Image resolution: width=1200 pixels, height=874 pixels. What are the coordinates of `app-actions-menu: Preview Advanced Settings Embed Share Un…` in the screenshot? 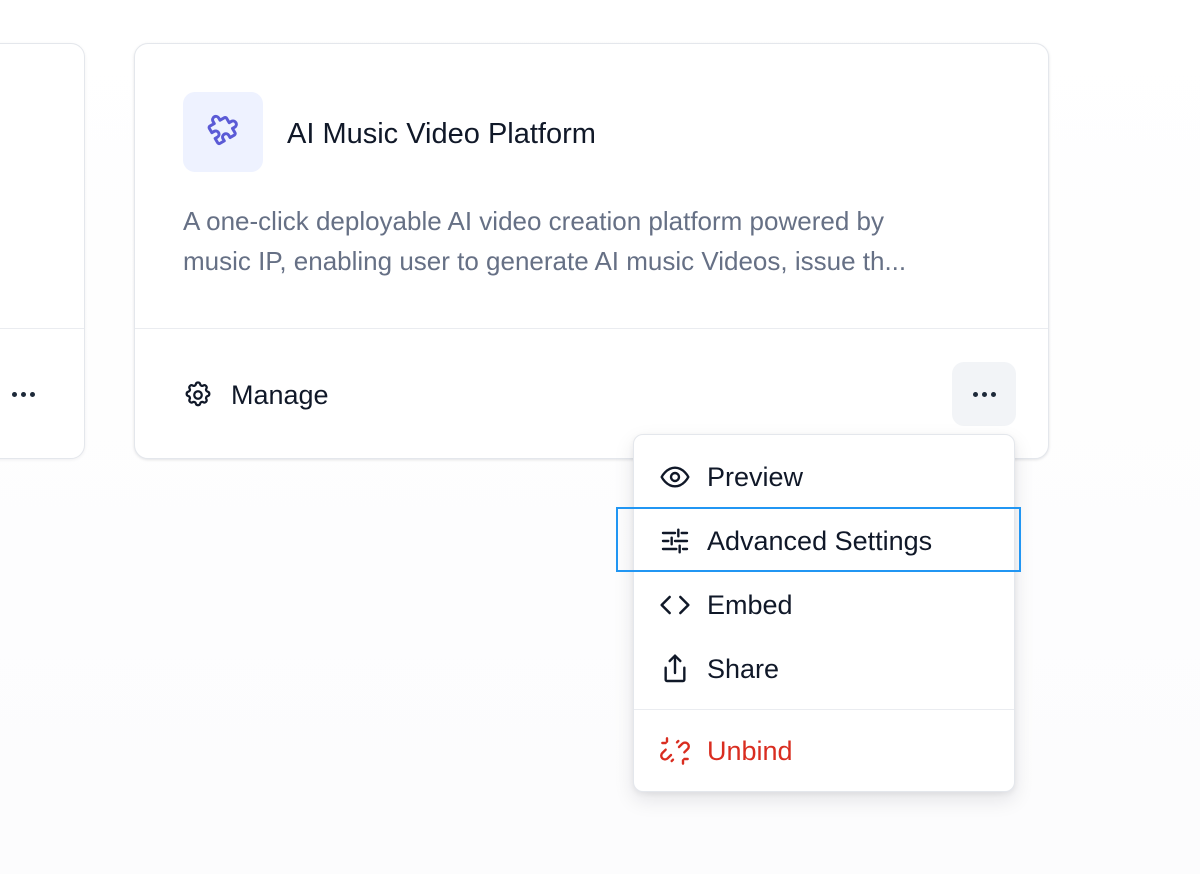 It's located at (824, 613).